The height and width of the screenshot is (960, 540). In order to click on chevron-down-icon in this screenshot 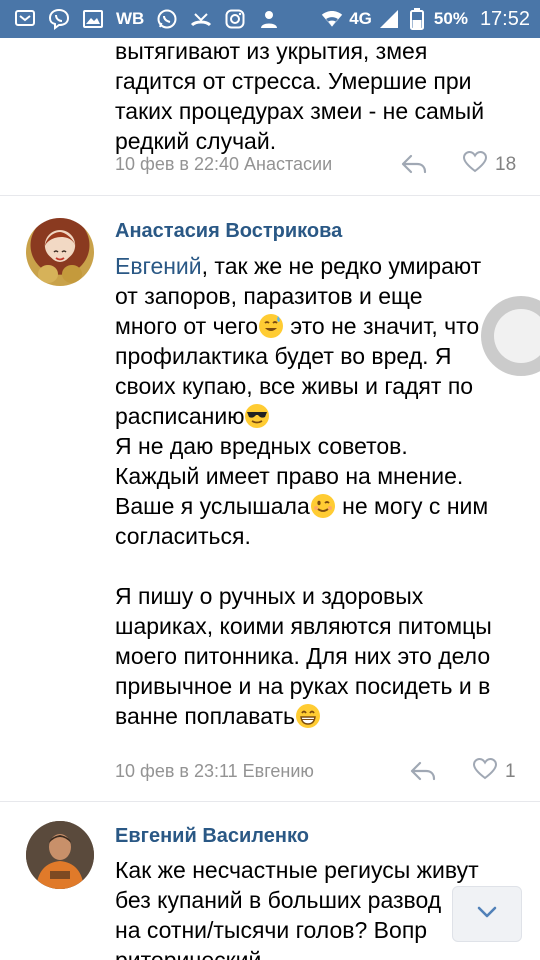, I will do `click(487, 914)`.